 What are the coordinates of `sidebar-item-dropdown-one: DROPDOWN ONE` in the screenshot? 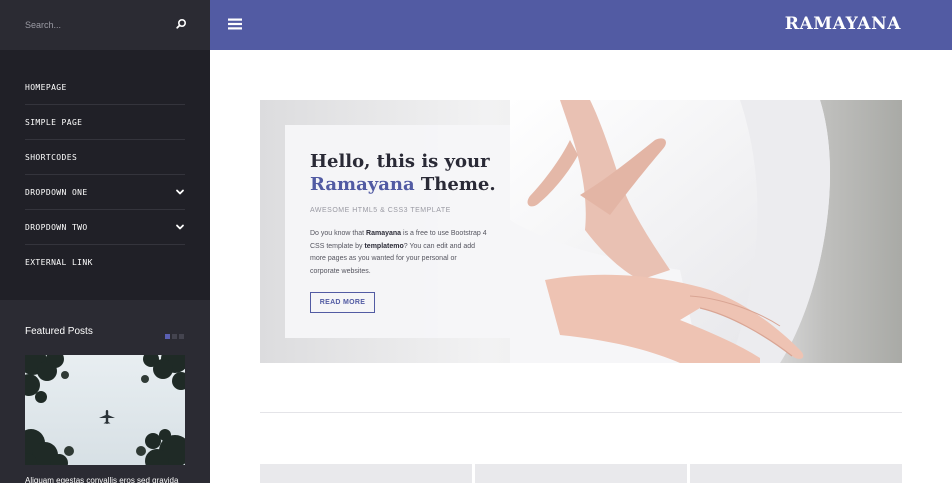 It's located at (105, 192).